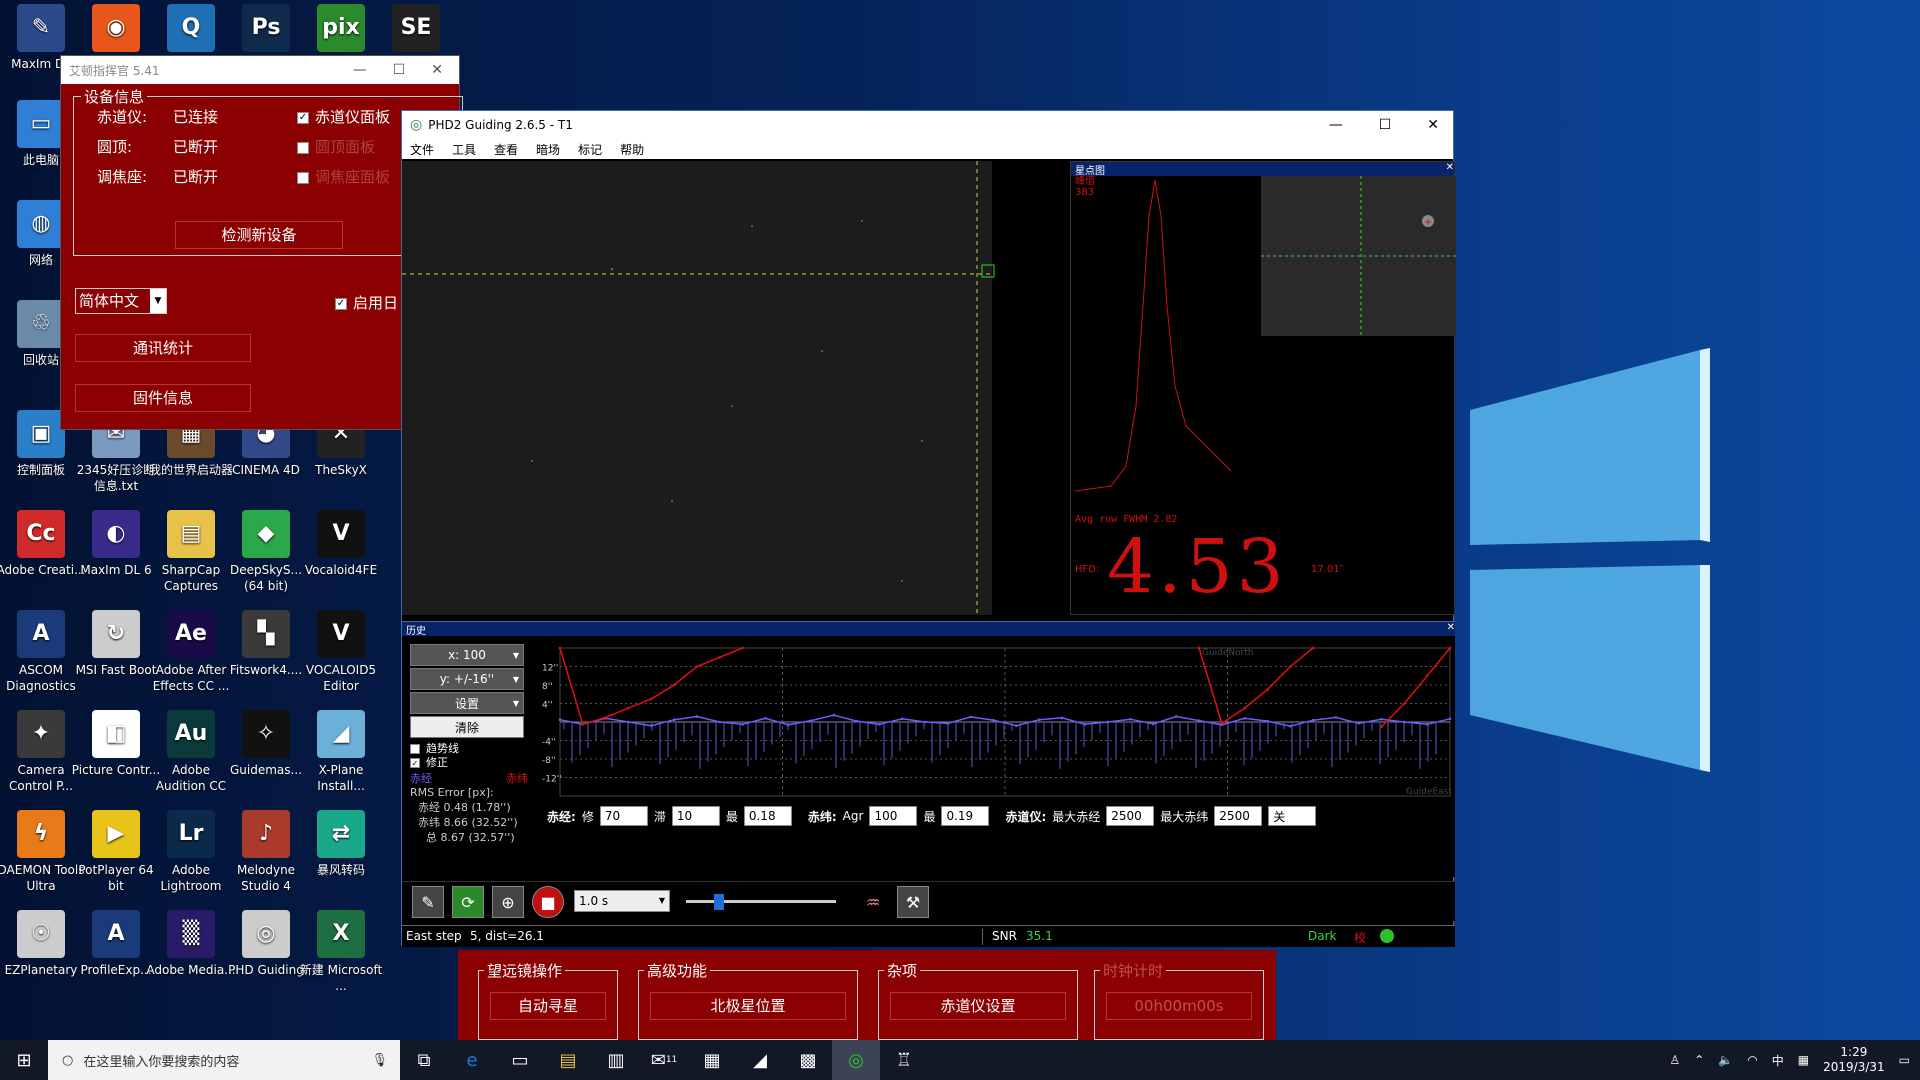 Image resolution: width=1920 pixels, height=1080 pixels. What do you see at coordinates (467, 703) in the screenshot?
I see `settings-dropdown: 设置 ▼` at bounding box center [467, 703].